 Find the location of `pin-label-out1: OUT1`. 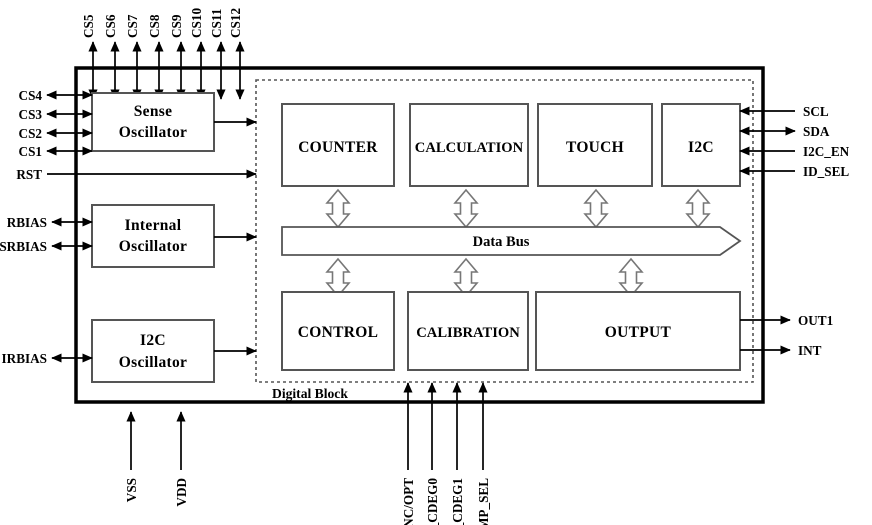

pin-label-out1: OUT1 is located at coordinates (815, 320).